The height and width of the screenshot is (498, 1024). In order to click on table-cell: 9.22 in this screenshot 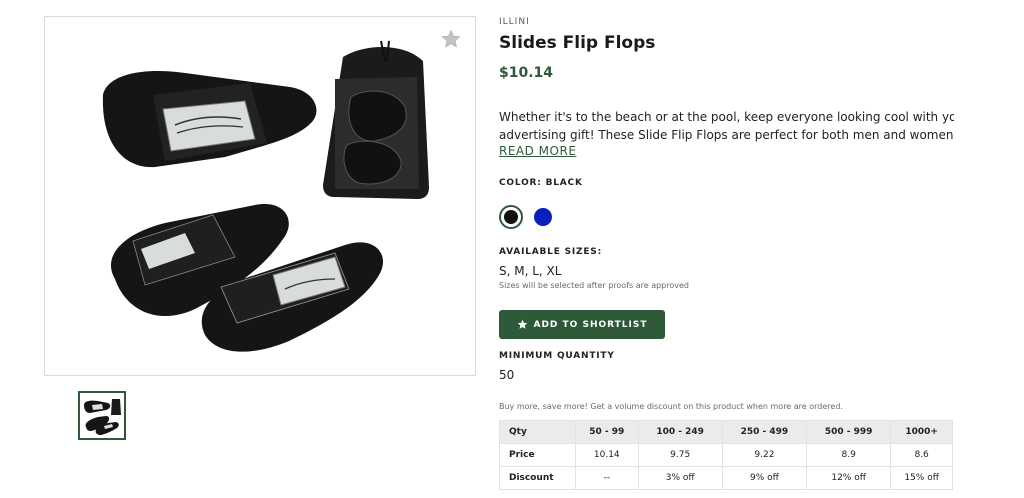, I will do `click(764, 455)`.